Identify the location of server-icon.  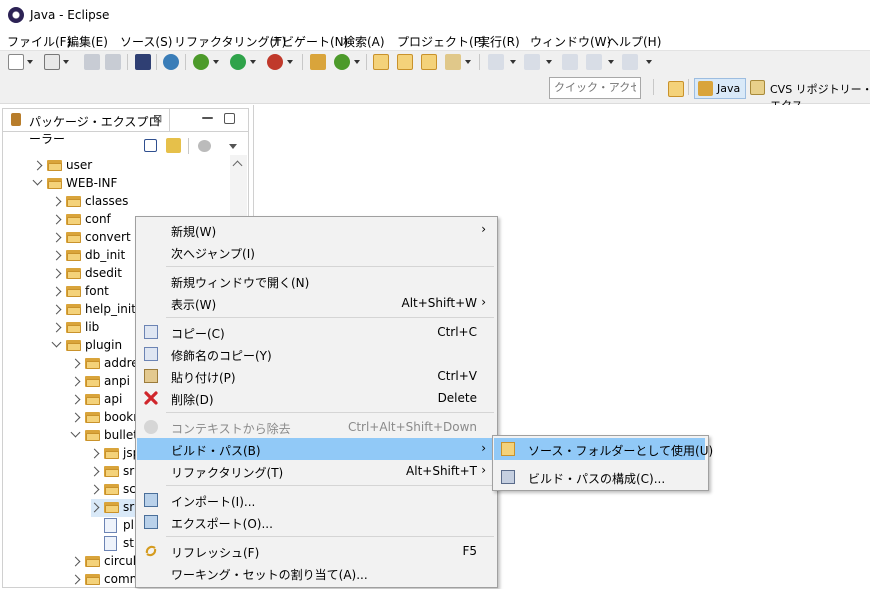
(171, 62).